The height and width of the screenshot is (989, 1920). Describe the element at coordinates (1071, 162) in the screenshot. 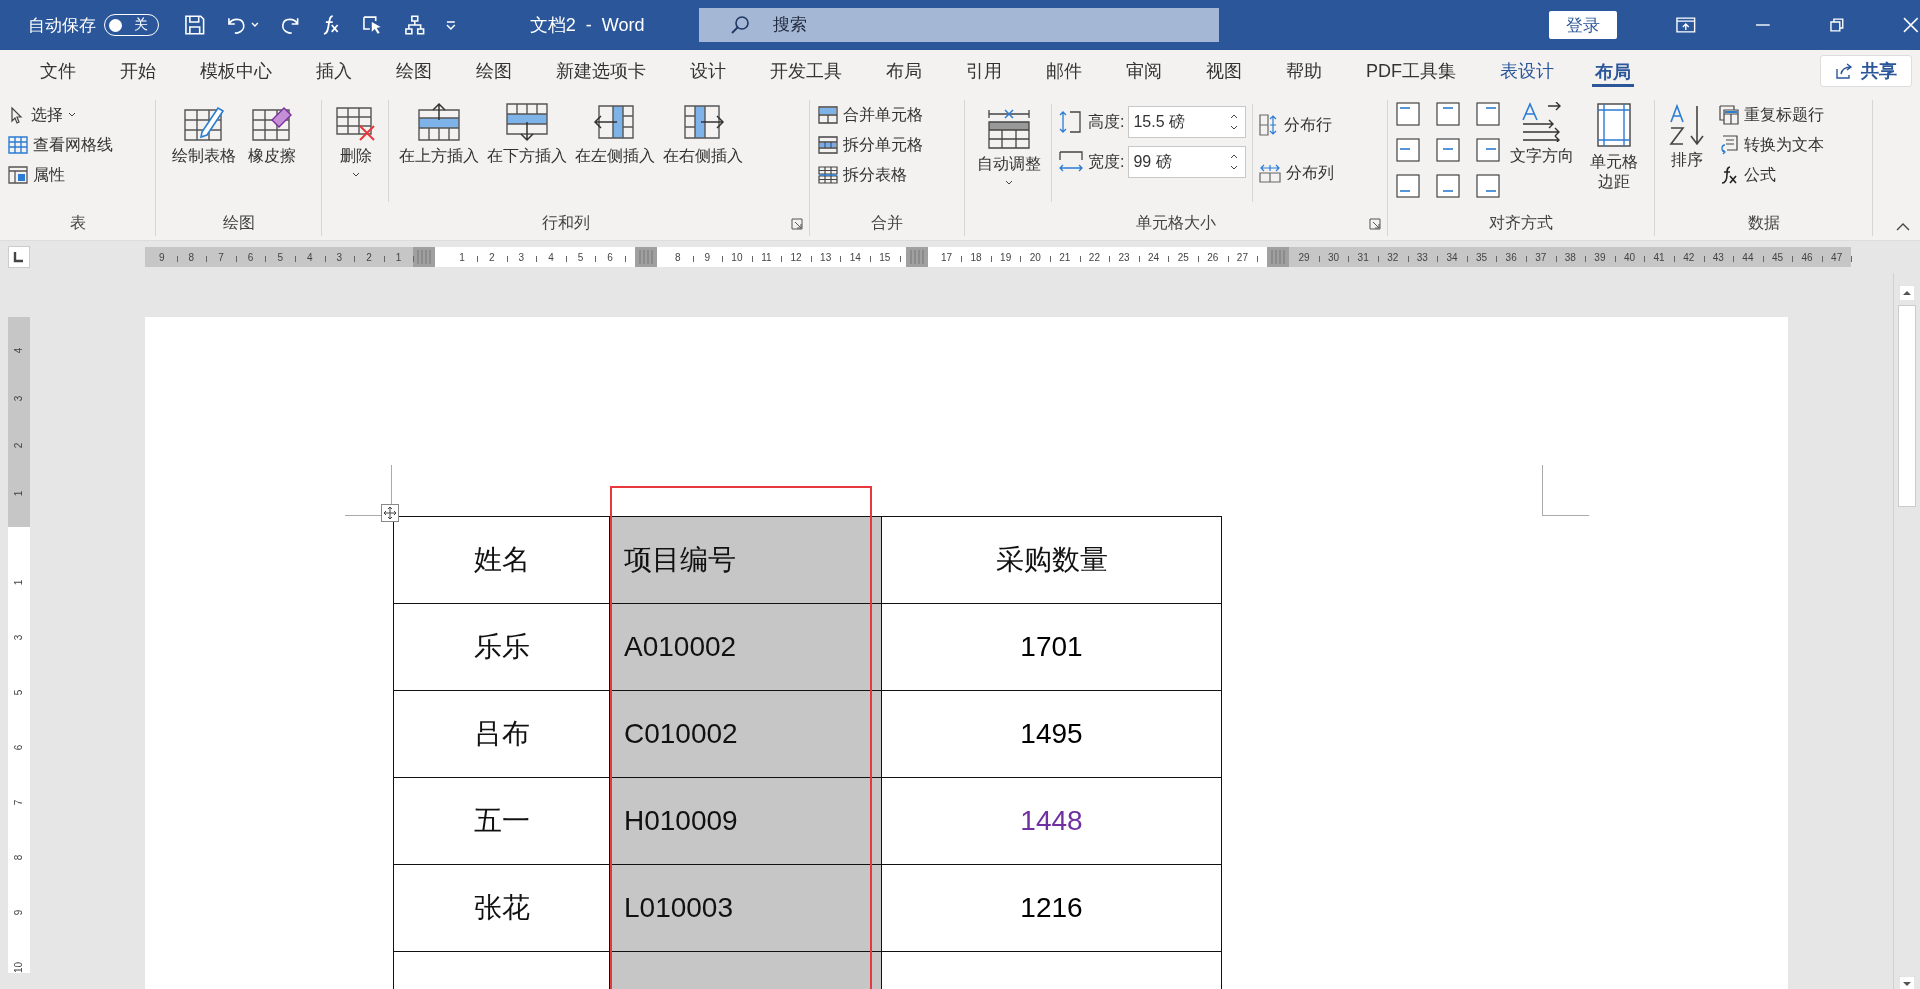

I see `column-width-icon` at that location.